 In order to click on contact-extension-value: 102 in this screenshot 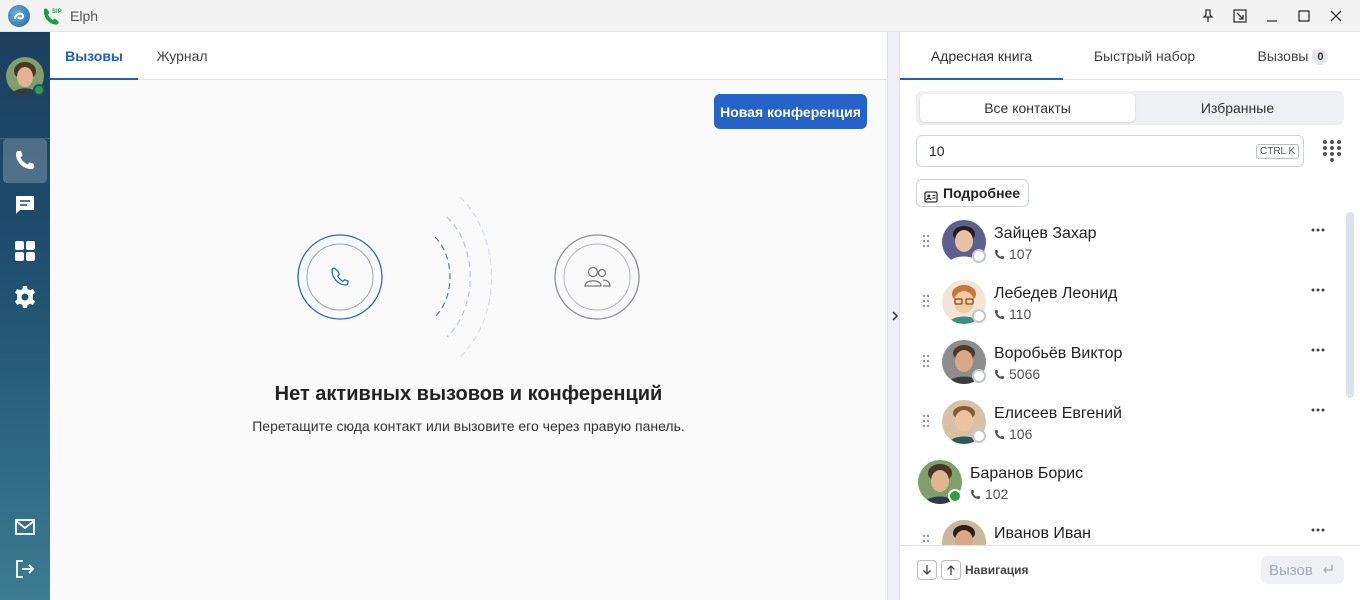, I will do `click(997, 494)`.